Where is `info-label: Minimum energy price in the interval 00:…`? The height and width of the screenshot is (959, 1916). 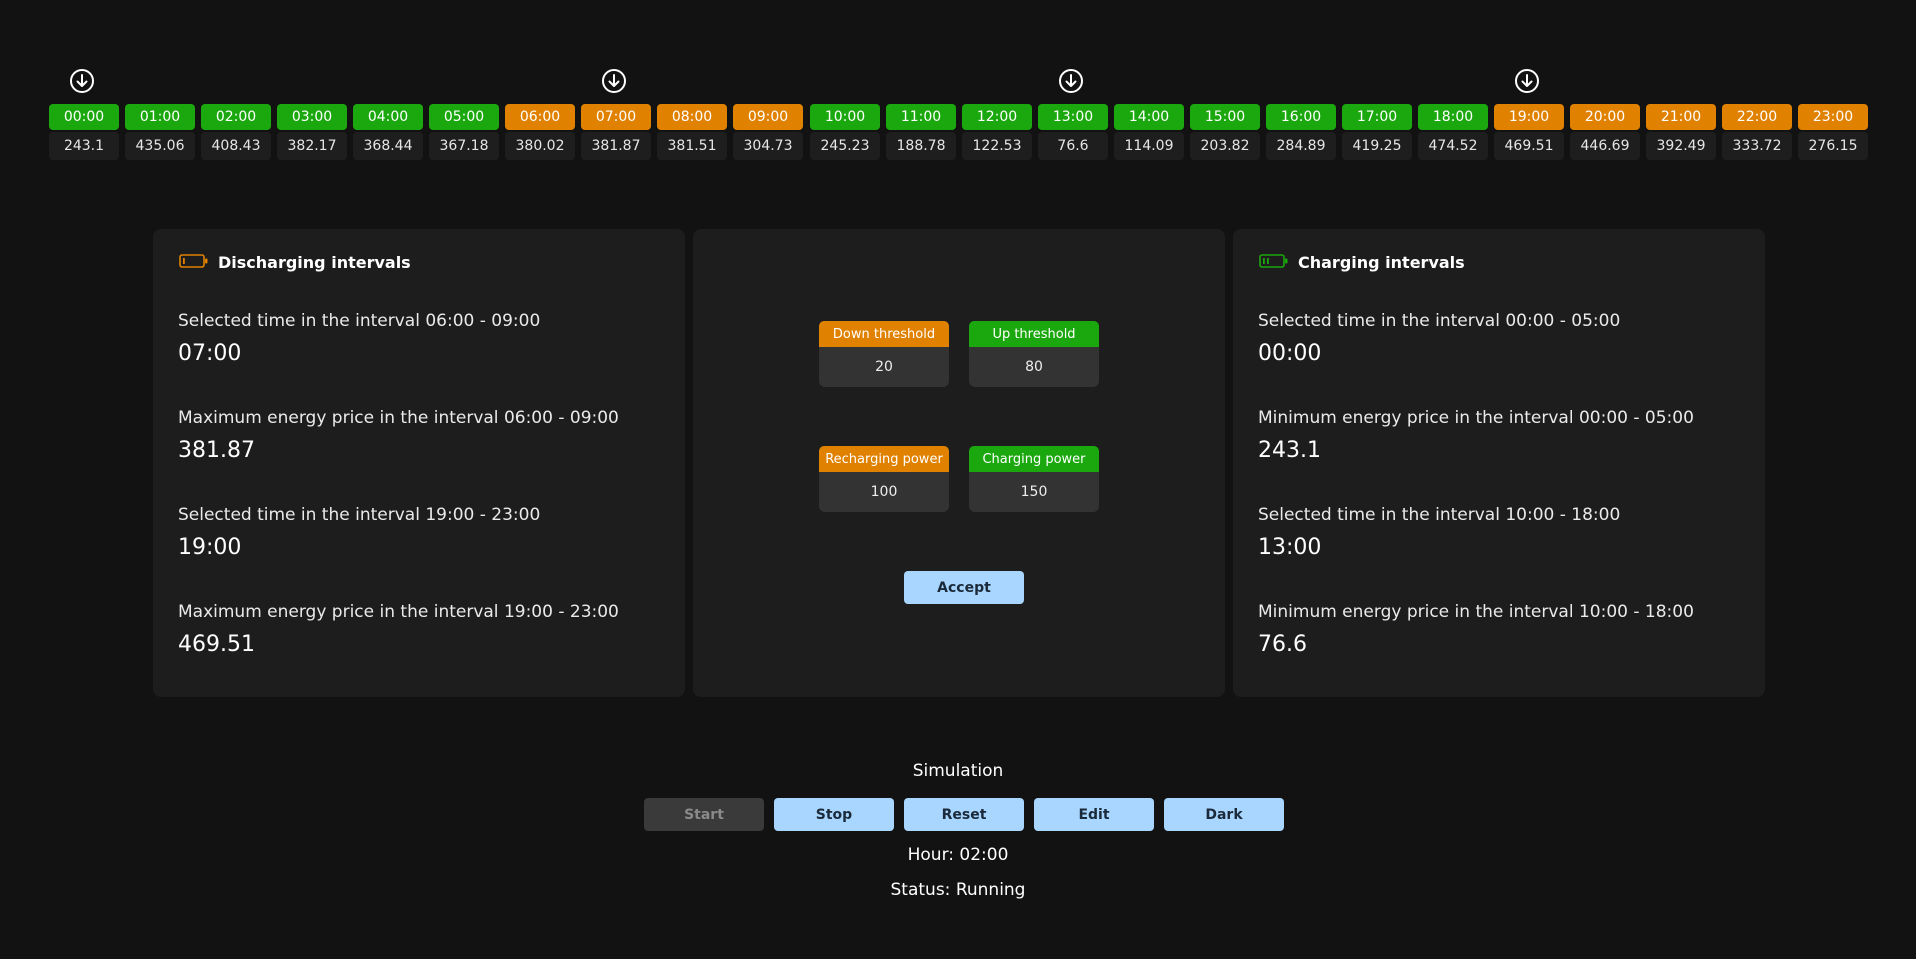 info-label: Minimum energy price in the interval 00:… is located at coordinates (1476, 418).